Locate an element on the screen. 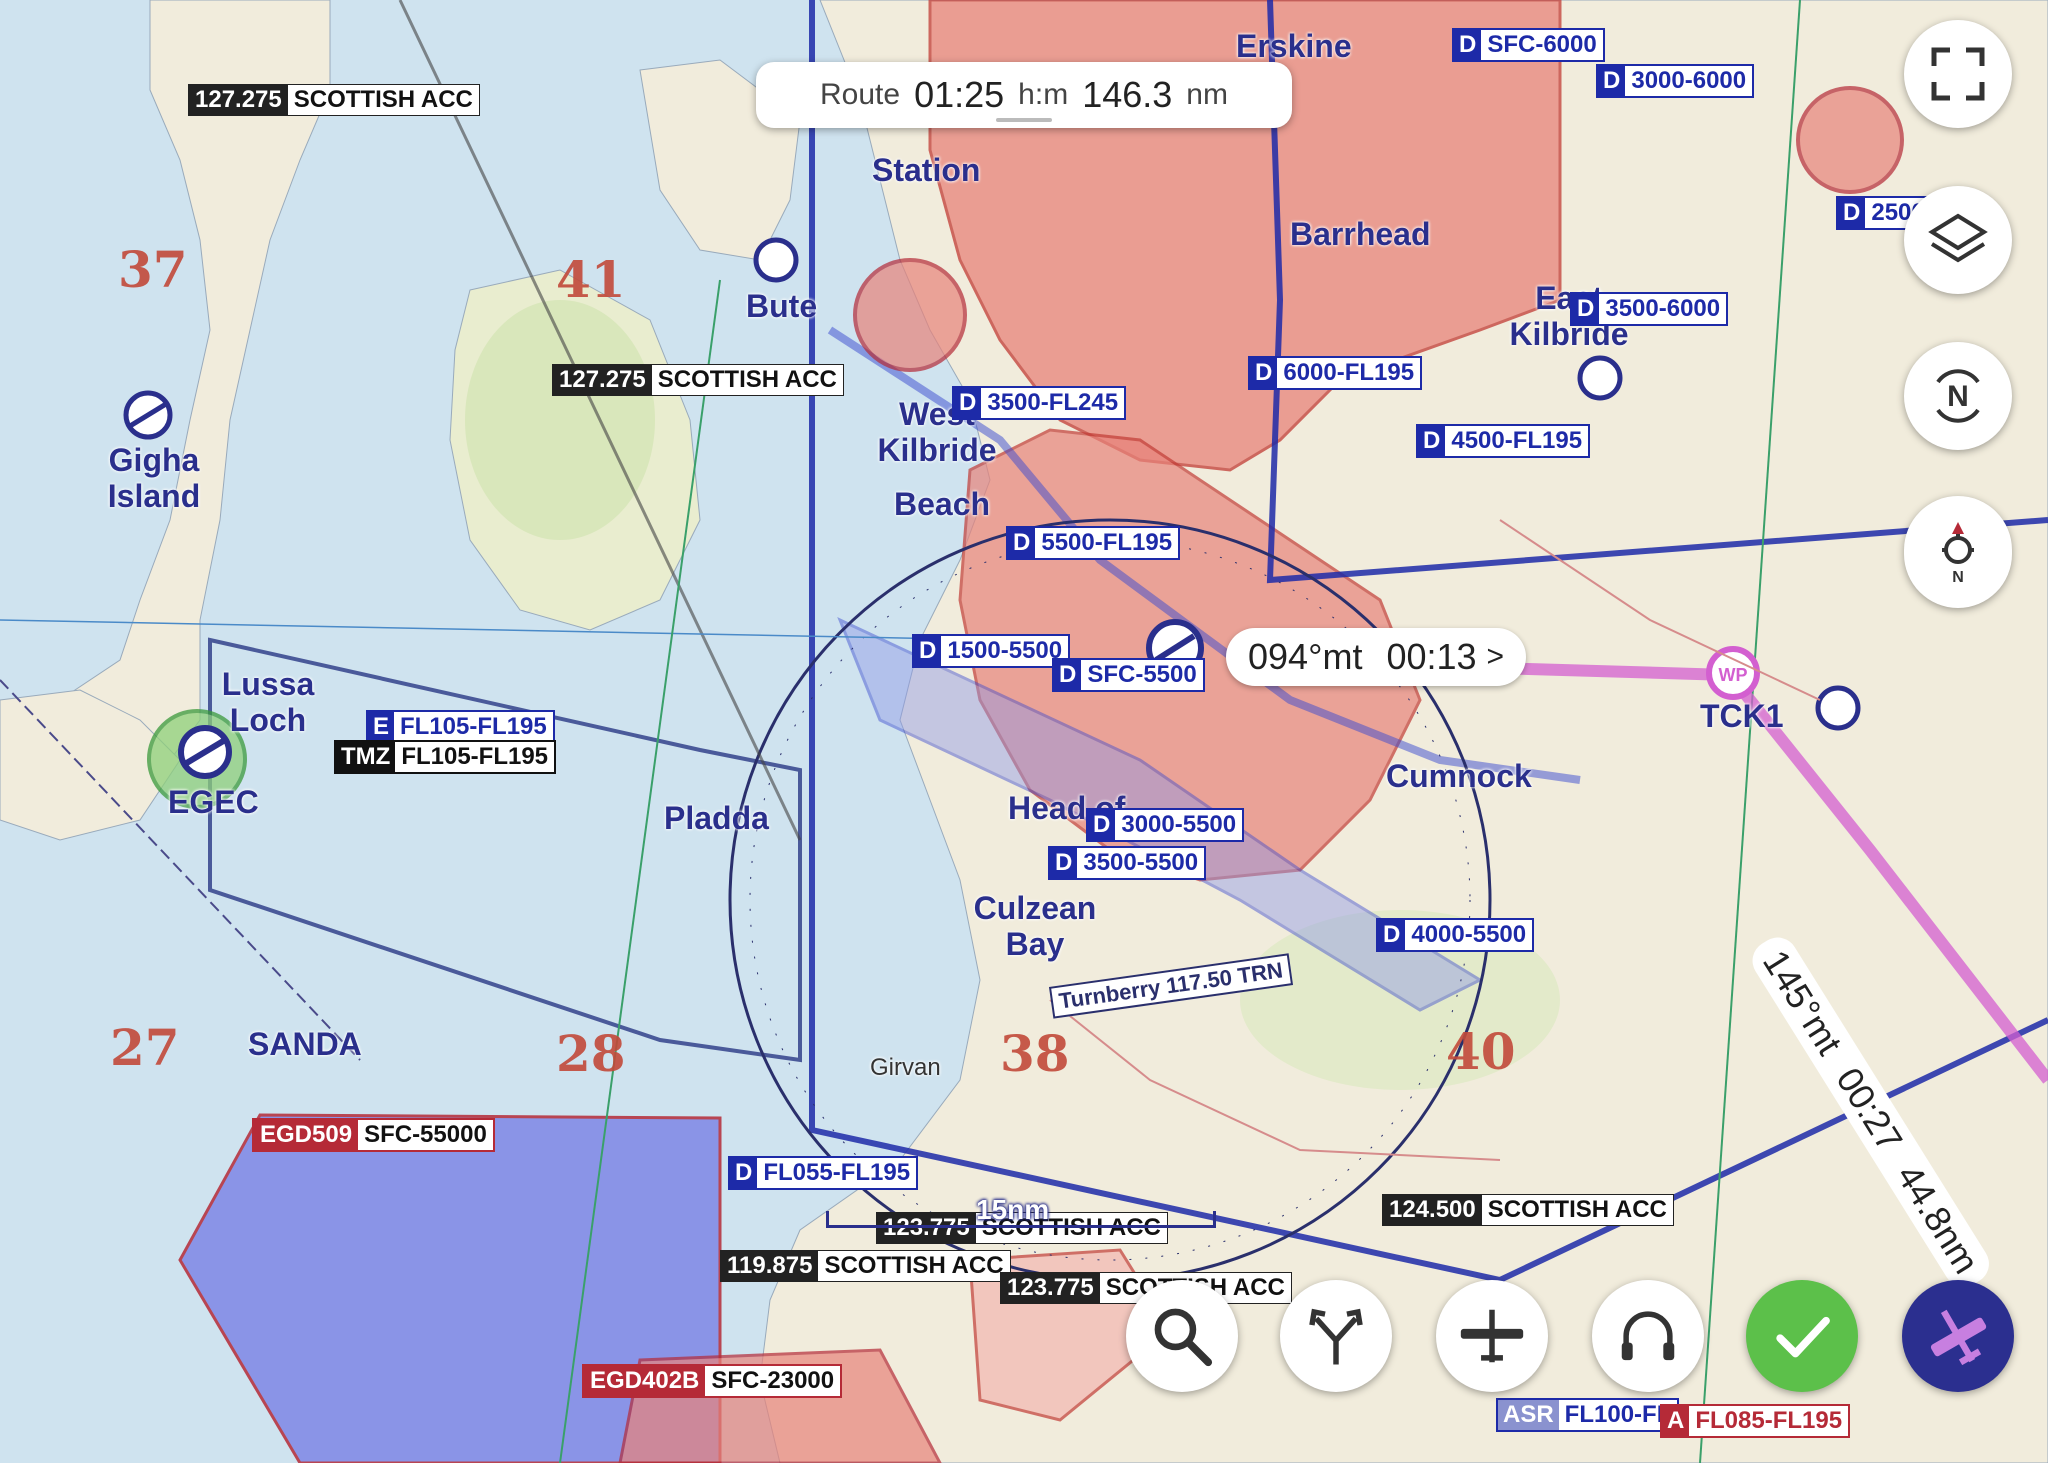 This screenshot has width=2048, height=1463. airspace-label: D 5500-FL195 is located at coordinates (1093, 543).